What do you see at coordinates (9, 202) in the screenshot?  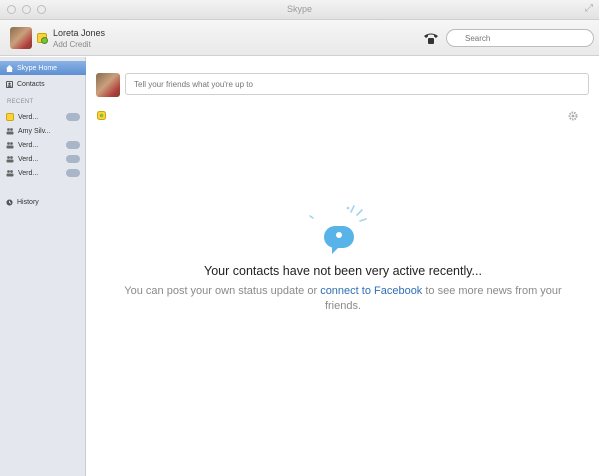 I see `history-icon` at bounding box center [9, 202].